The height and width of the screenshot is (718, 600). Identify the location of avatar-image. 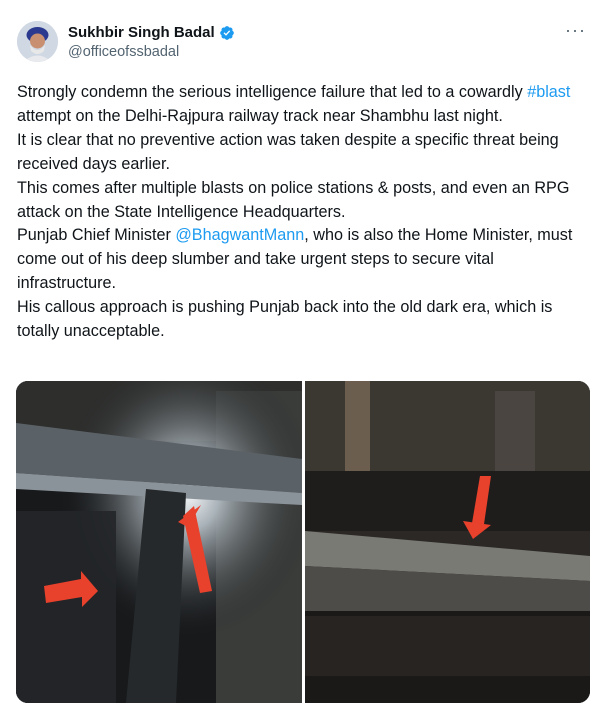
(37, 41).